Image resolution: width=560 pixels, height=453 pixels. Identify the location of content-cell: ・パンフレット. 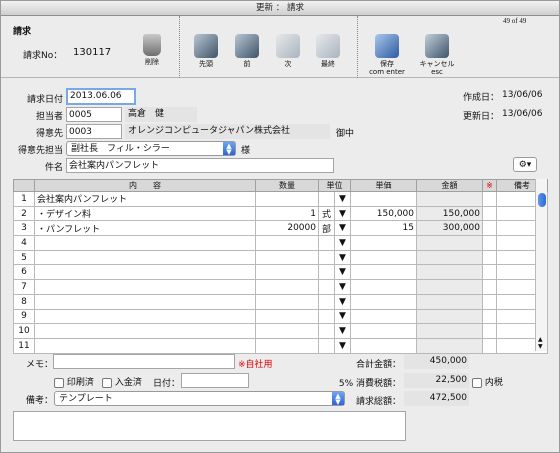
(145, 228).